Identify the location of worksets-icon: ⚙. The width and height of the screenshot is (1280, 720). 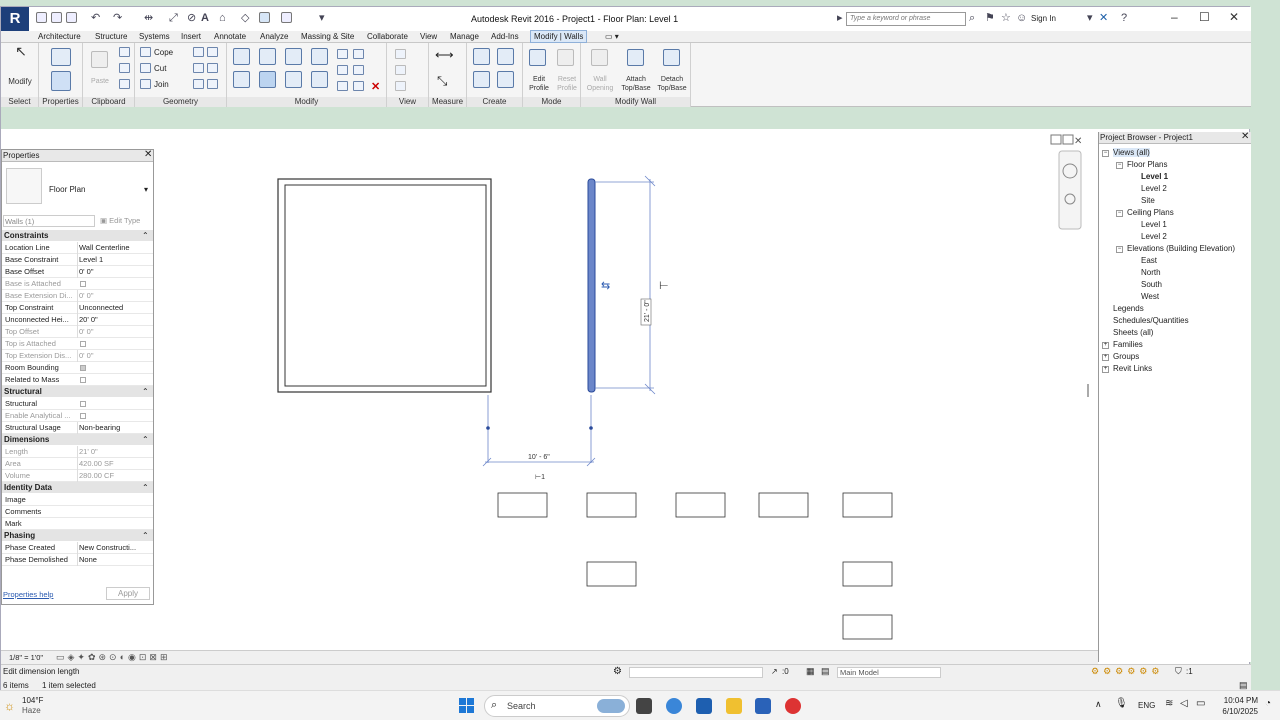
(617, 671).